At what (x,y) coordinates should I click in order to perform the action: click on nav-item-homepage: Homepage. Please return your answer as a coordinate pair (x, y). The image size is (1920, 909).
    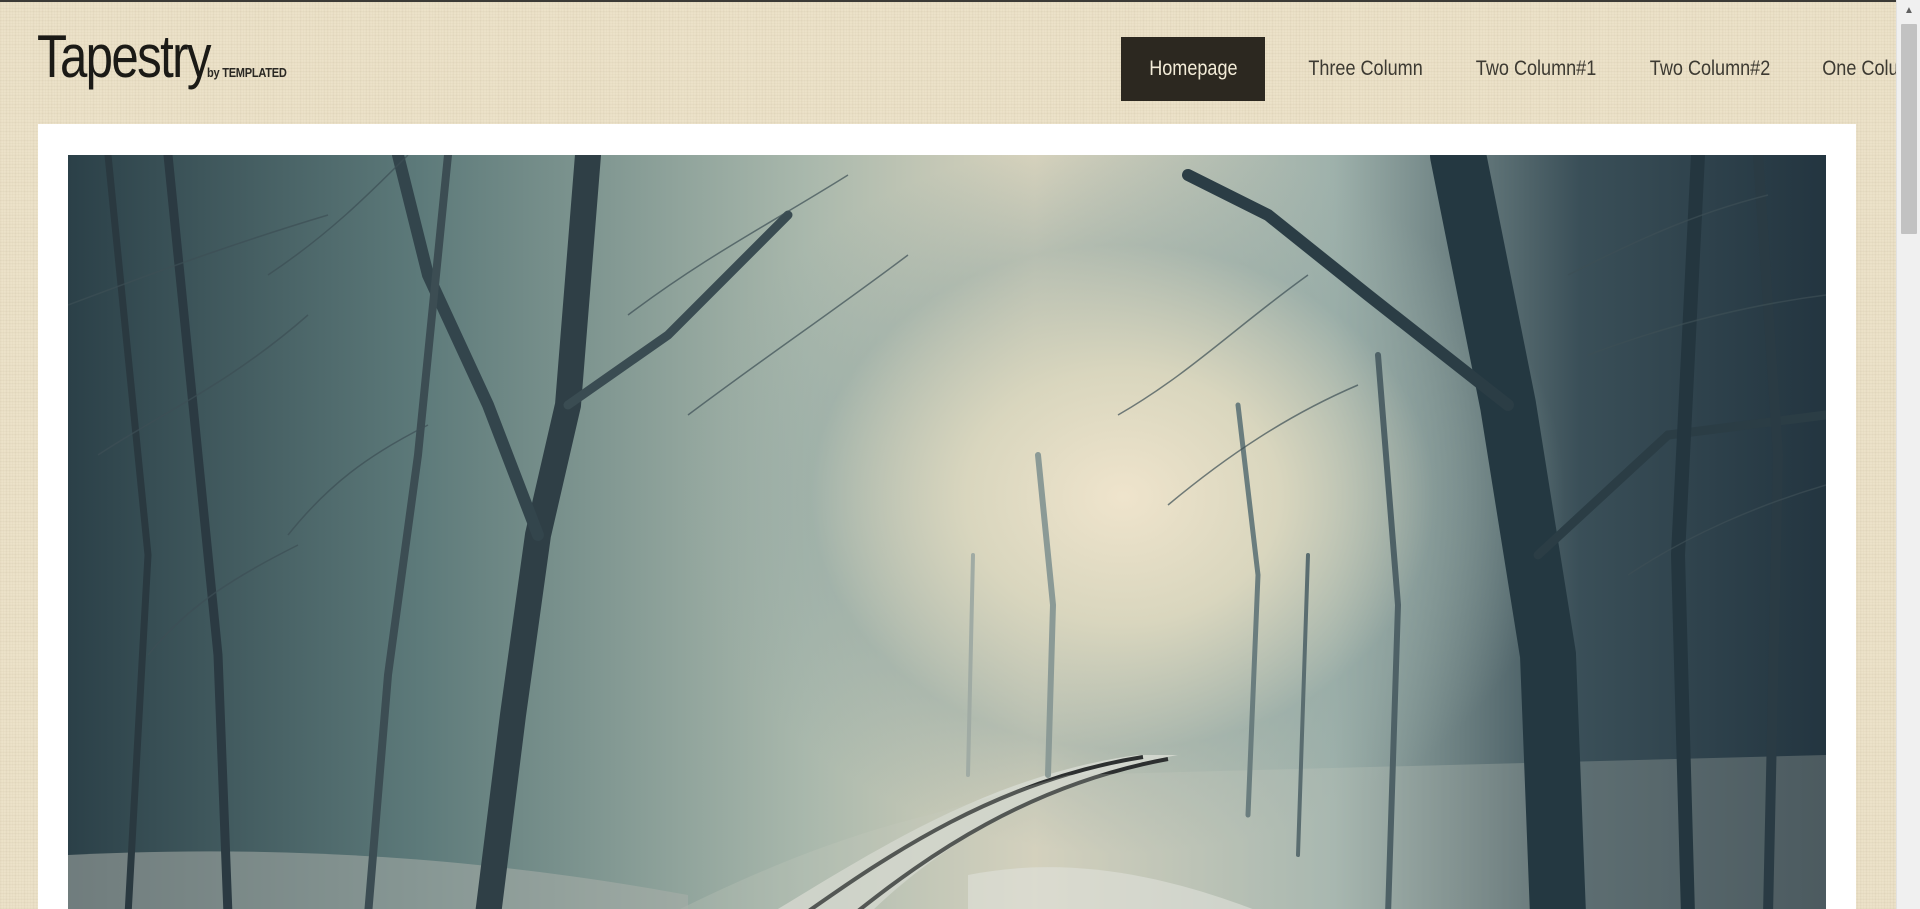
    Looking at the image, I should click on (1193, 69).